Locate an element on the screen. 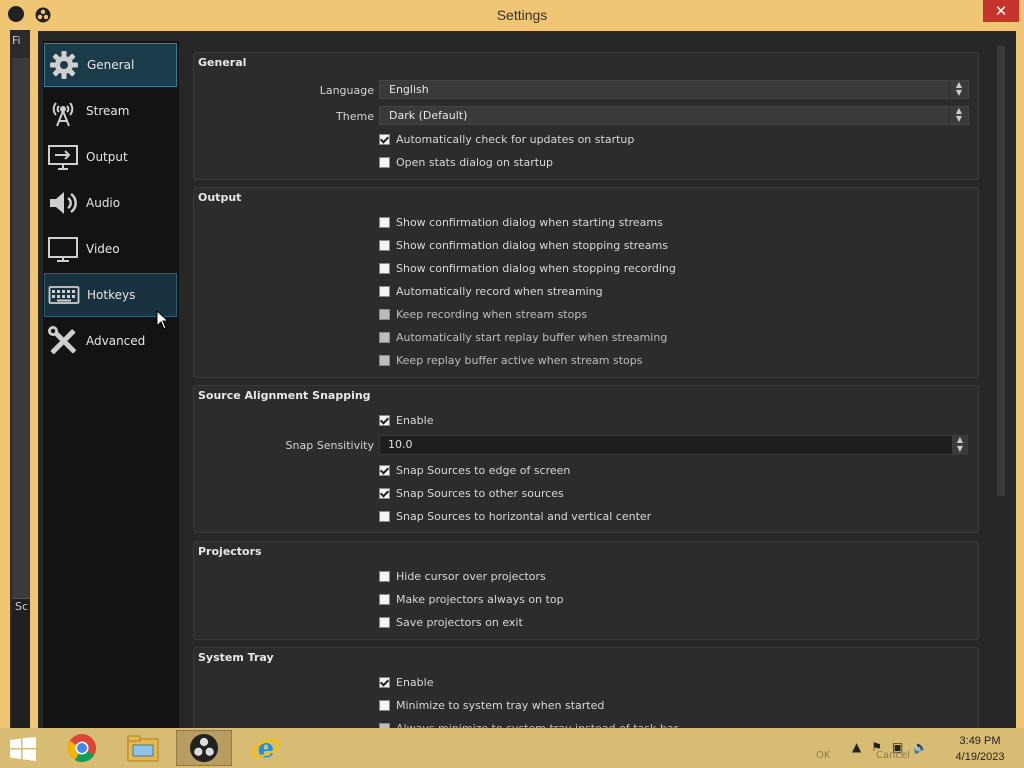 Image resolution: width=1024 pixels, height=768 pixels. taskbar-clock: 3:49 PM 4/19/2023 is located at coordinates (980, 749).